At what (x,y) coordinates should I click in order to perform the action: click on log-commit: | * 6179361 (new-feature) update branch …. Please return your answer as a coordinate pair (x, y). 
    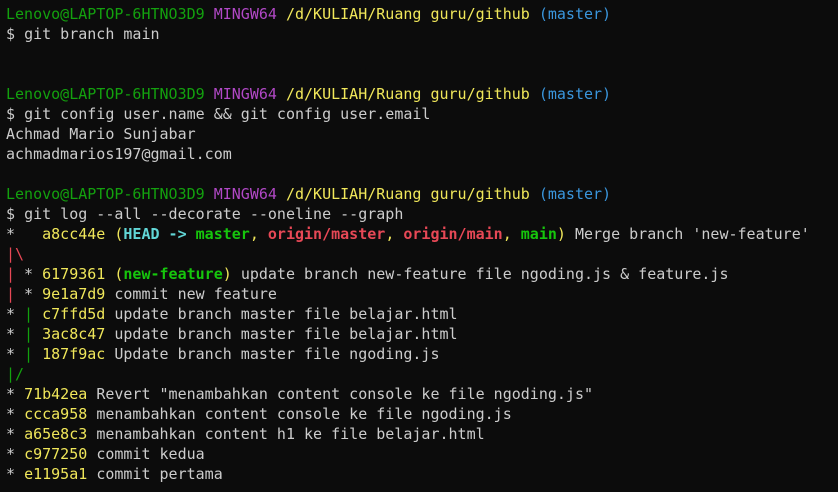
    Looking at the image, I should click on (367, 274).